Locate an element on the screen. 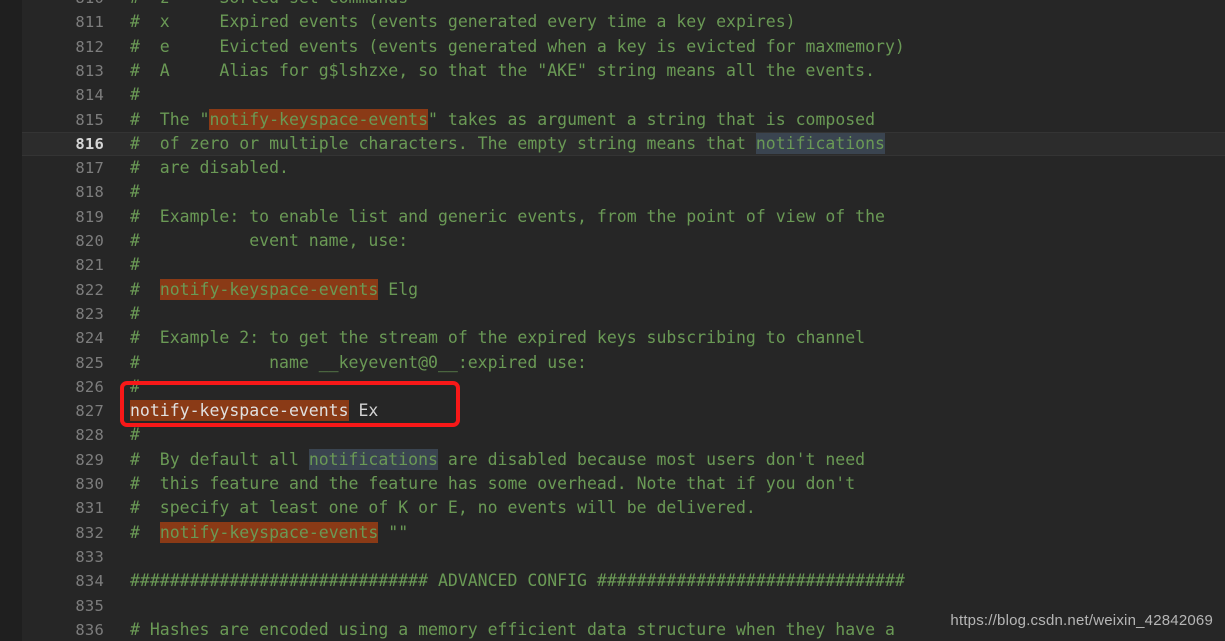 The image size is (1225, 641). text-run: # The " is located at coordinates (170, 119).